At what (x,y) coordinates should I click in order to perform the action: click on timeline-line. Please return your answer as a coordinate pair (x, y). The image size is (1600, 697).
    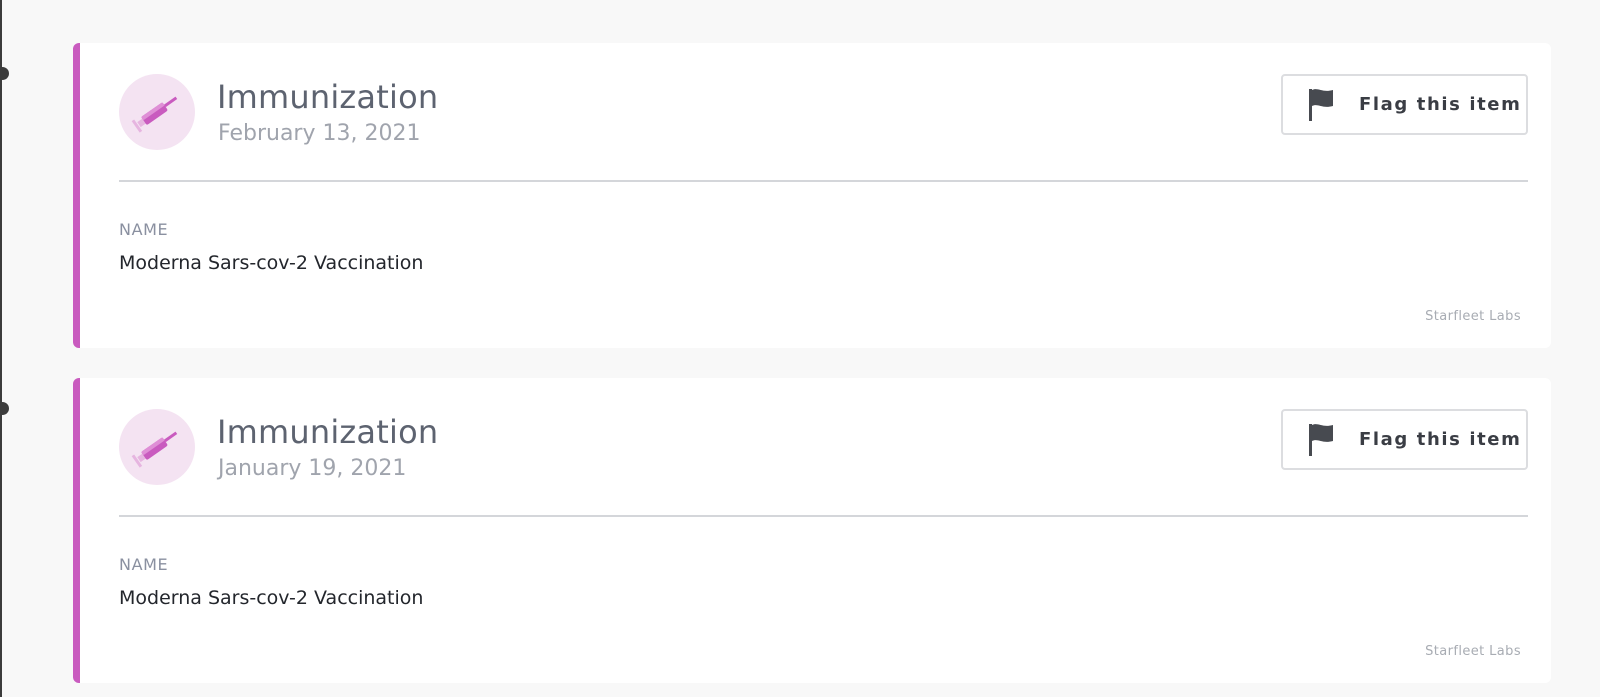
    Looking at the image, I should click on (1, 348).